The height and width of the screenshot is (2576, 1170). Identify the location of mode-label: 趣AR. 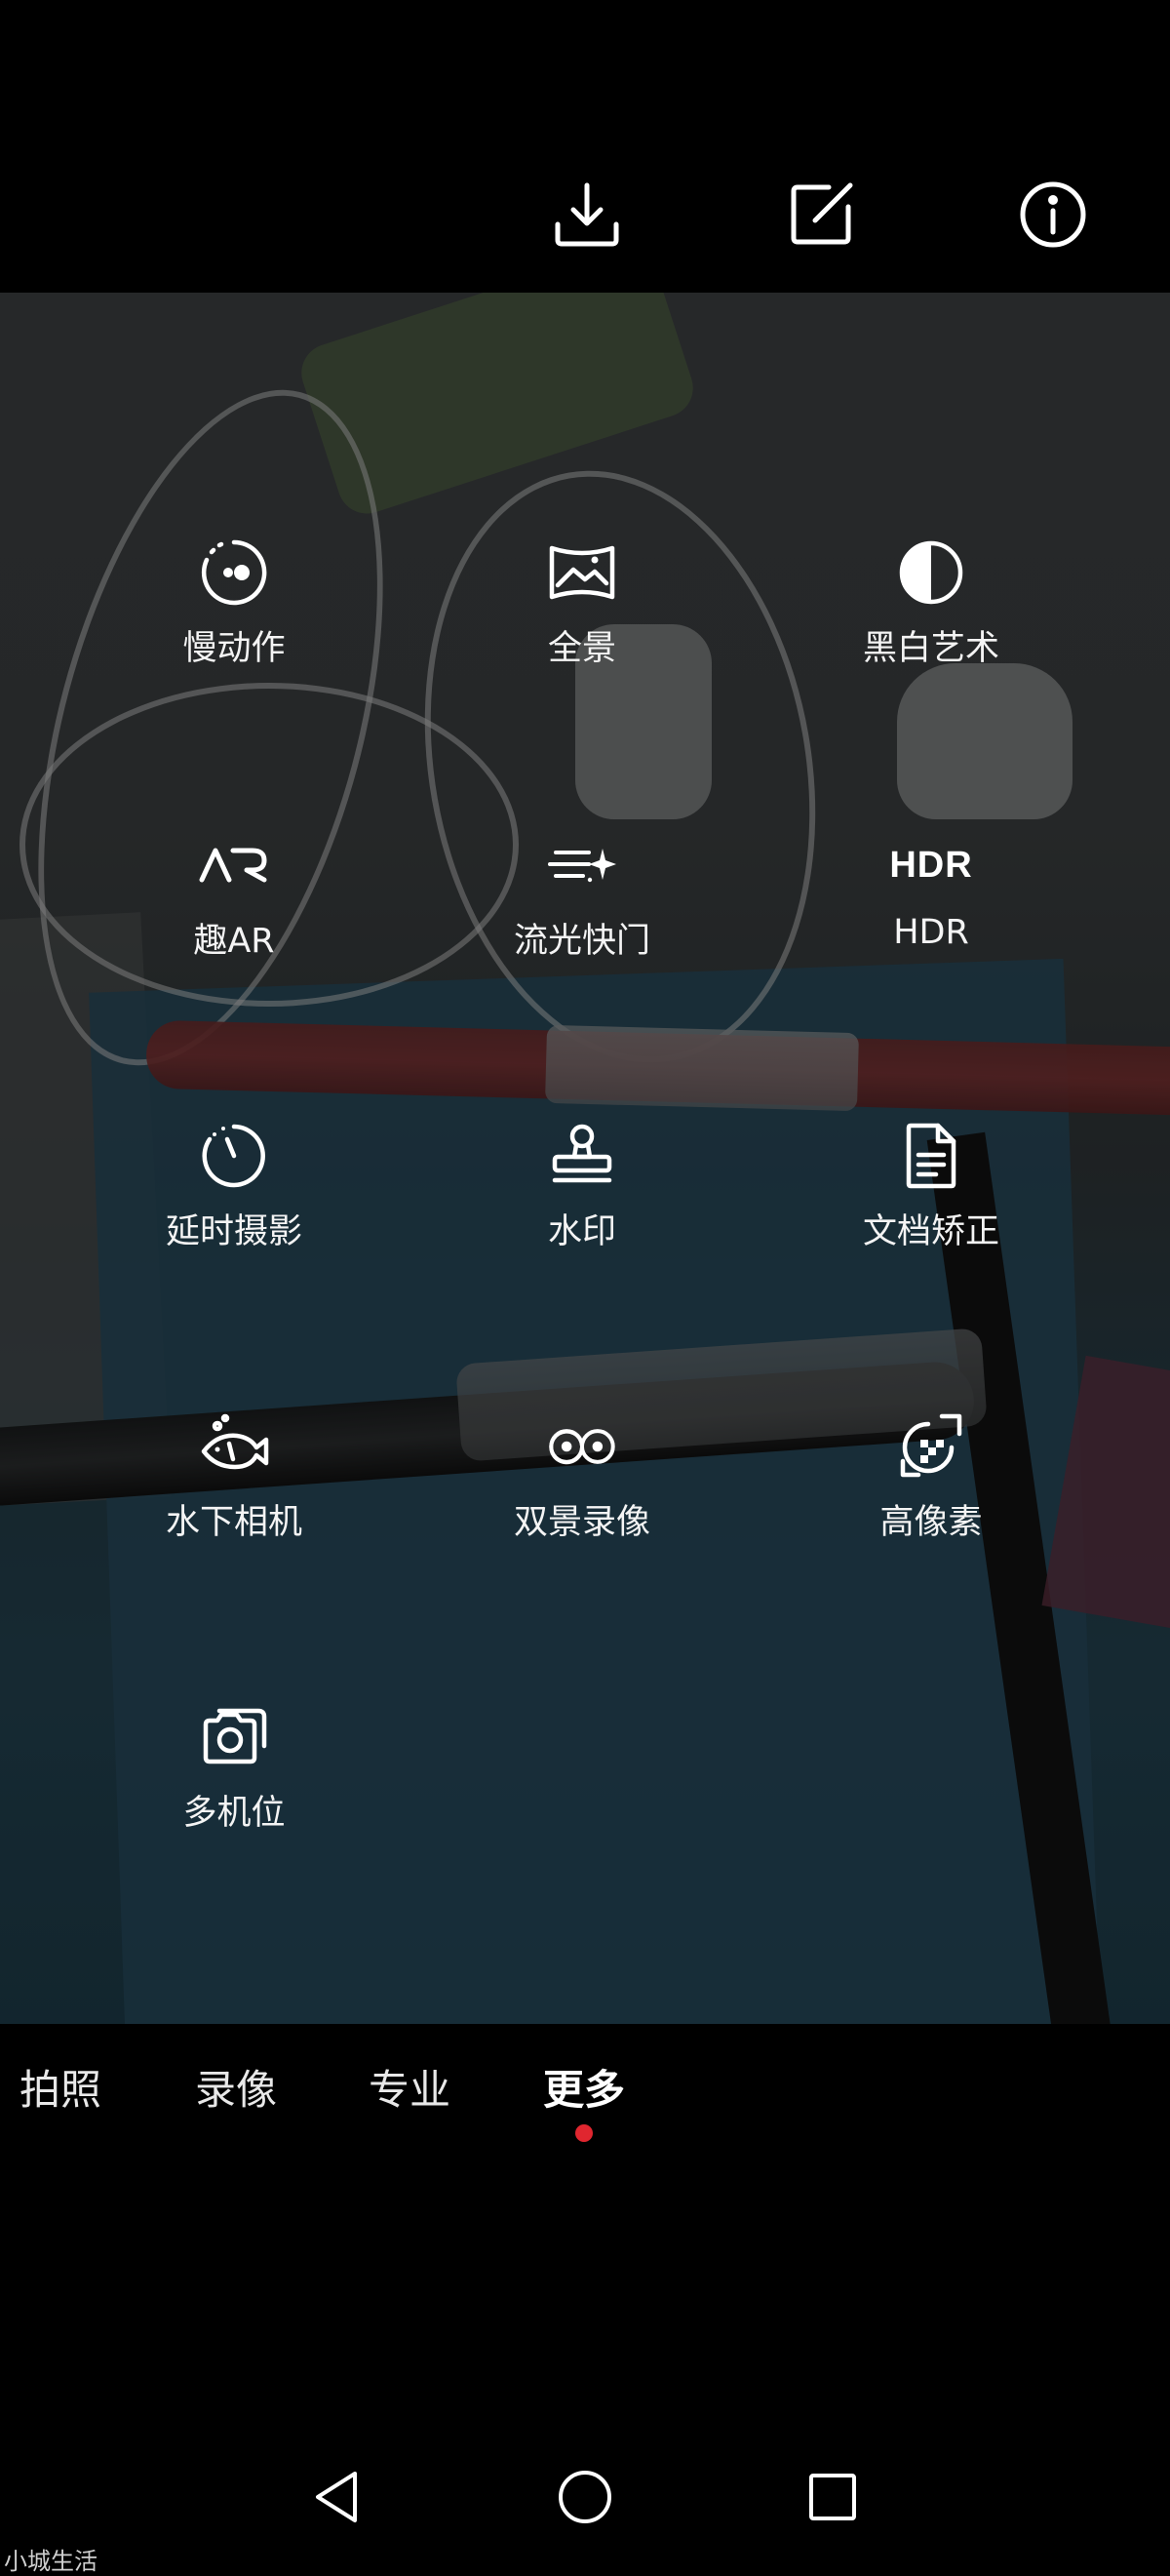
(234, 941).